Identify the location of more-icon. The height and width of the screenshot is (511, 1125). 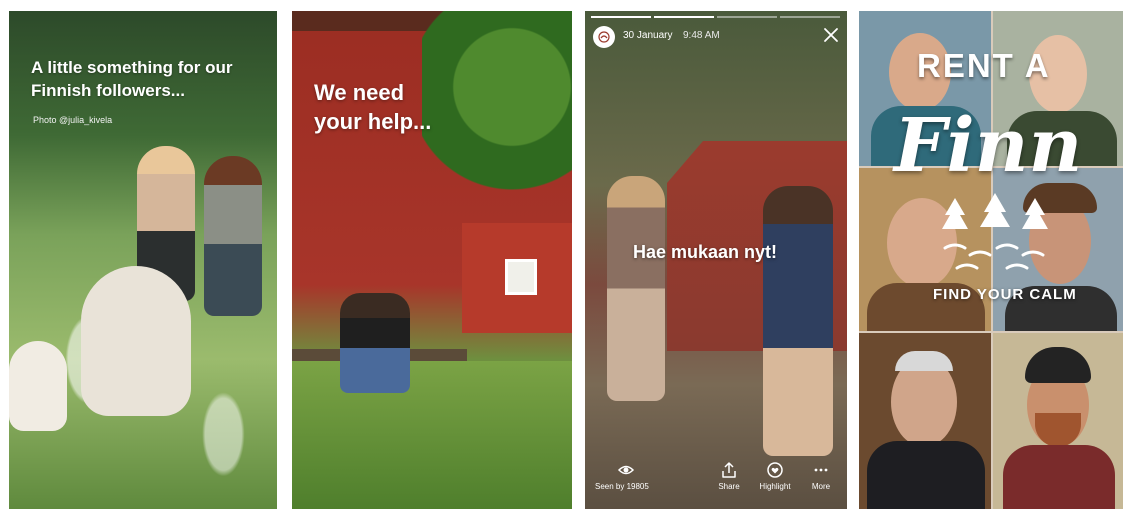
(821, 470).